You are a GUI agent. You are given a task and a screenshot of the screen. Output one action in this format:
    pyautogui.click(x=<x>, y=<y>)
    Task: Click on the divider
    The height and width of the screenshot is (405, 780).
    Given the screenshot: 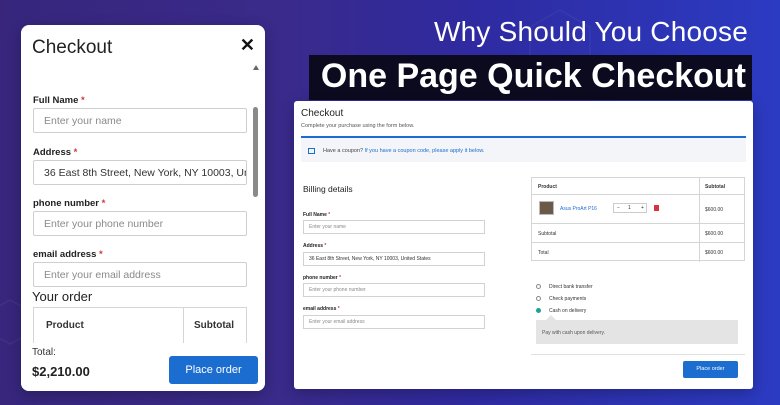 What is the action you would take?
    pyautogui.click(x=638, y=354)
    